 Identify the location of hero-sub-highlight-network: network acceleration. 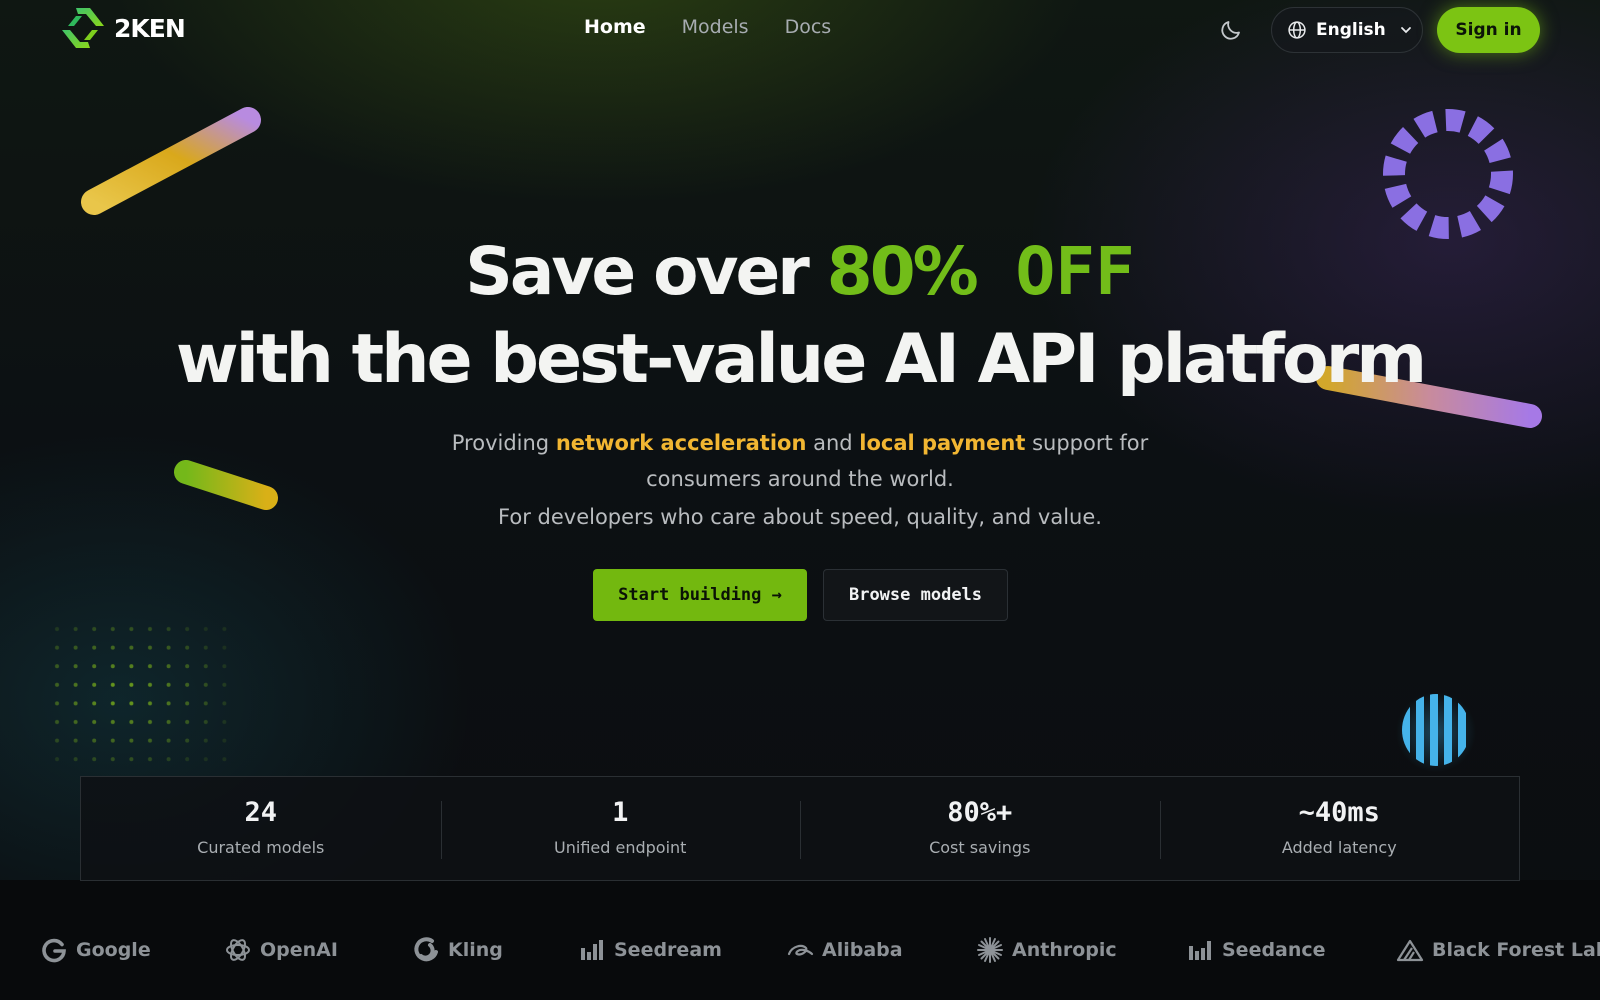
(681, 443).